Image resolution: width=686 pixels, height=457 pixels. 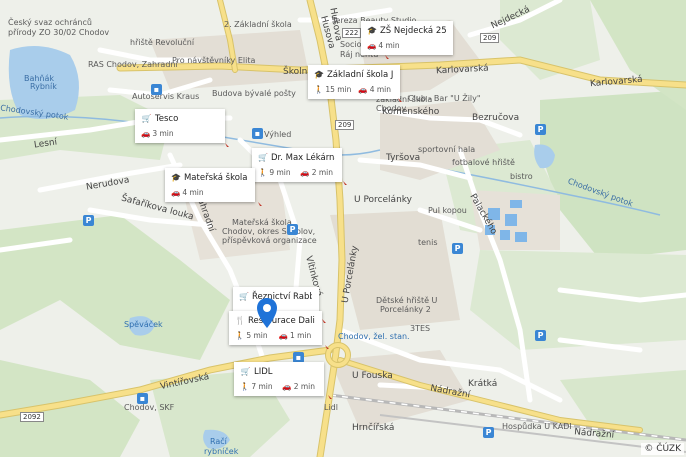 I want to click on label-chodov-zel: Chodov, žel. stan., so click(x=374, y=336).